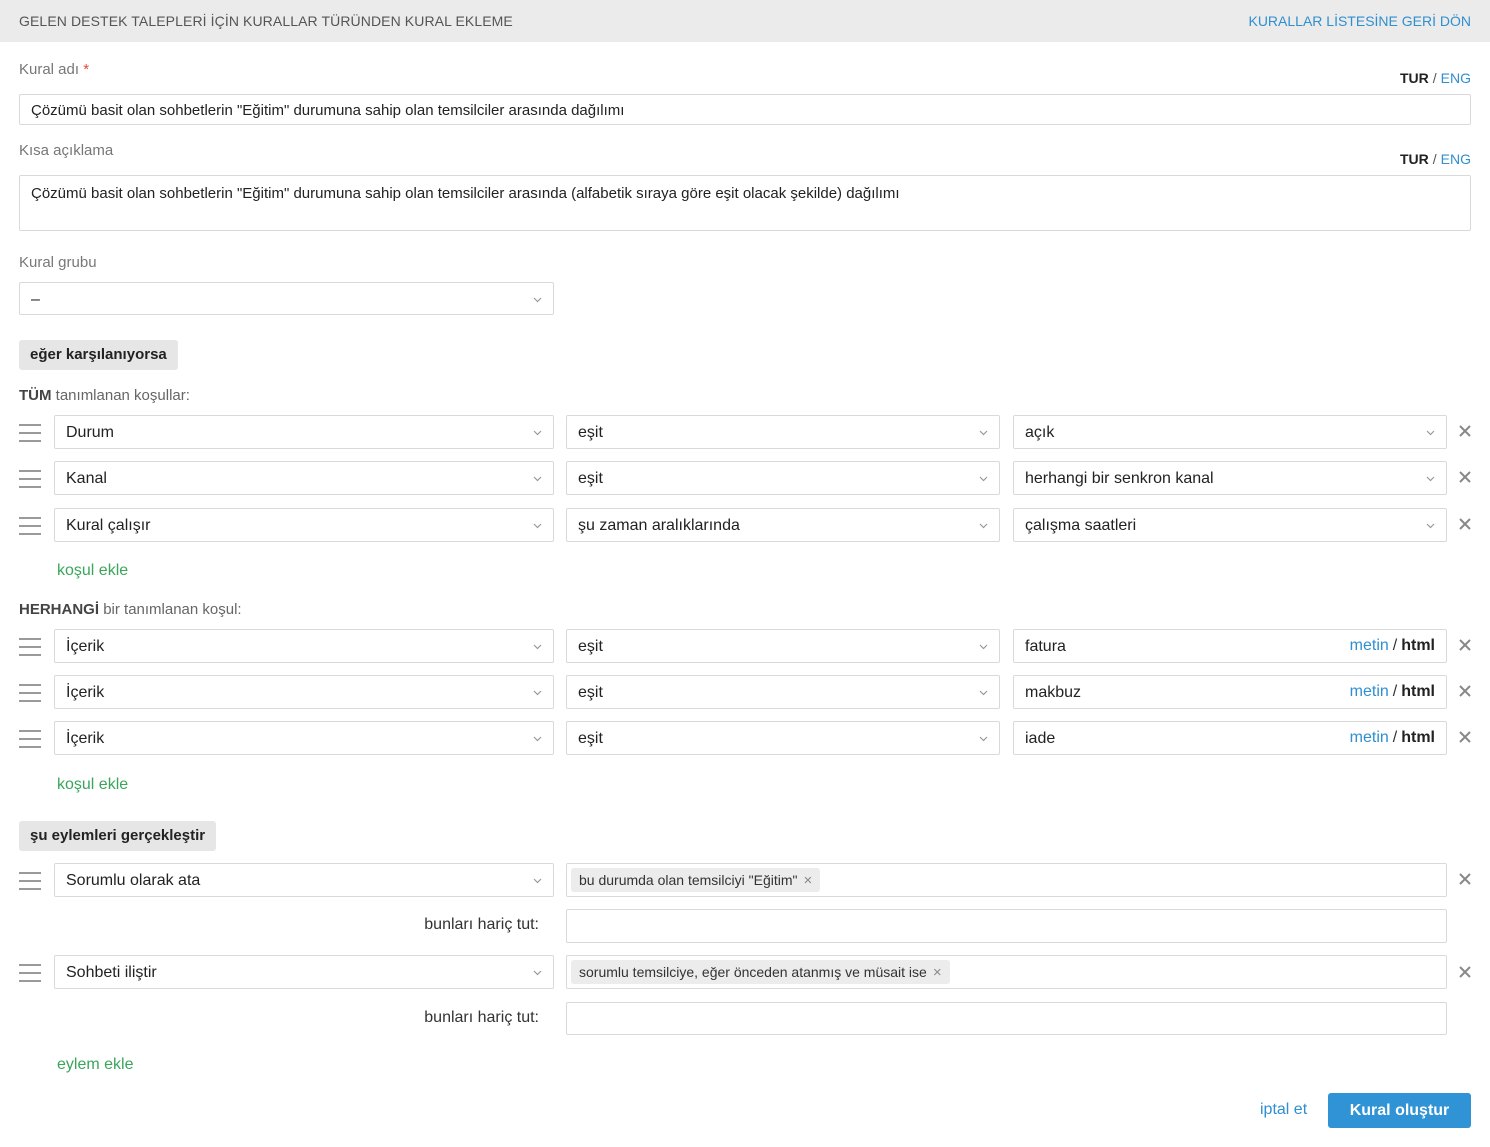 The height and width of the screenshot is (1147, 1490). What do you see at coordinates (86, 69) in the screenshot?
I see `required-mark: *` at bounding box center [86, 69].